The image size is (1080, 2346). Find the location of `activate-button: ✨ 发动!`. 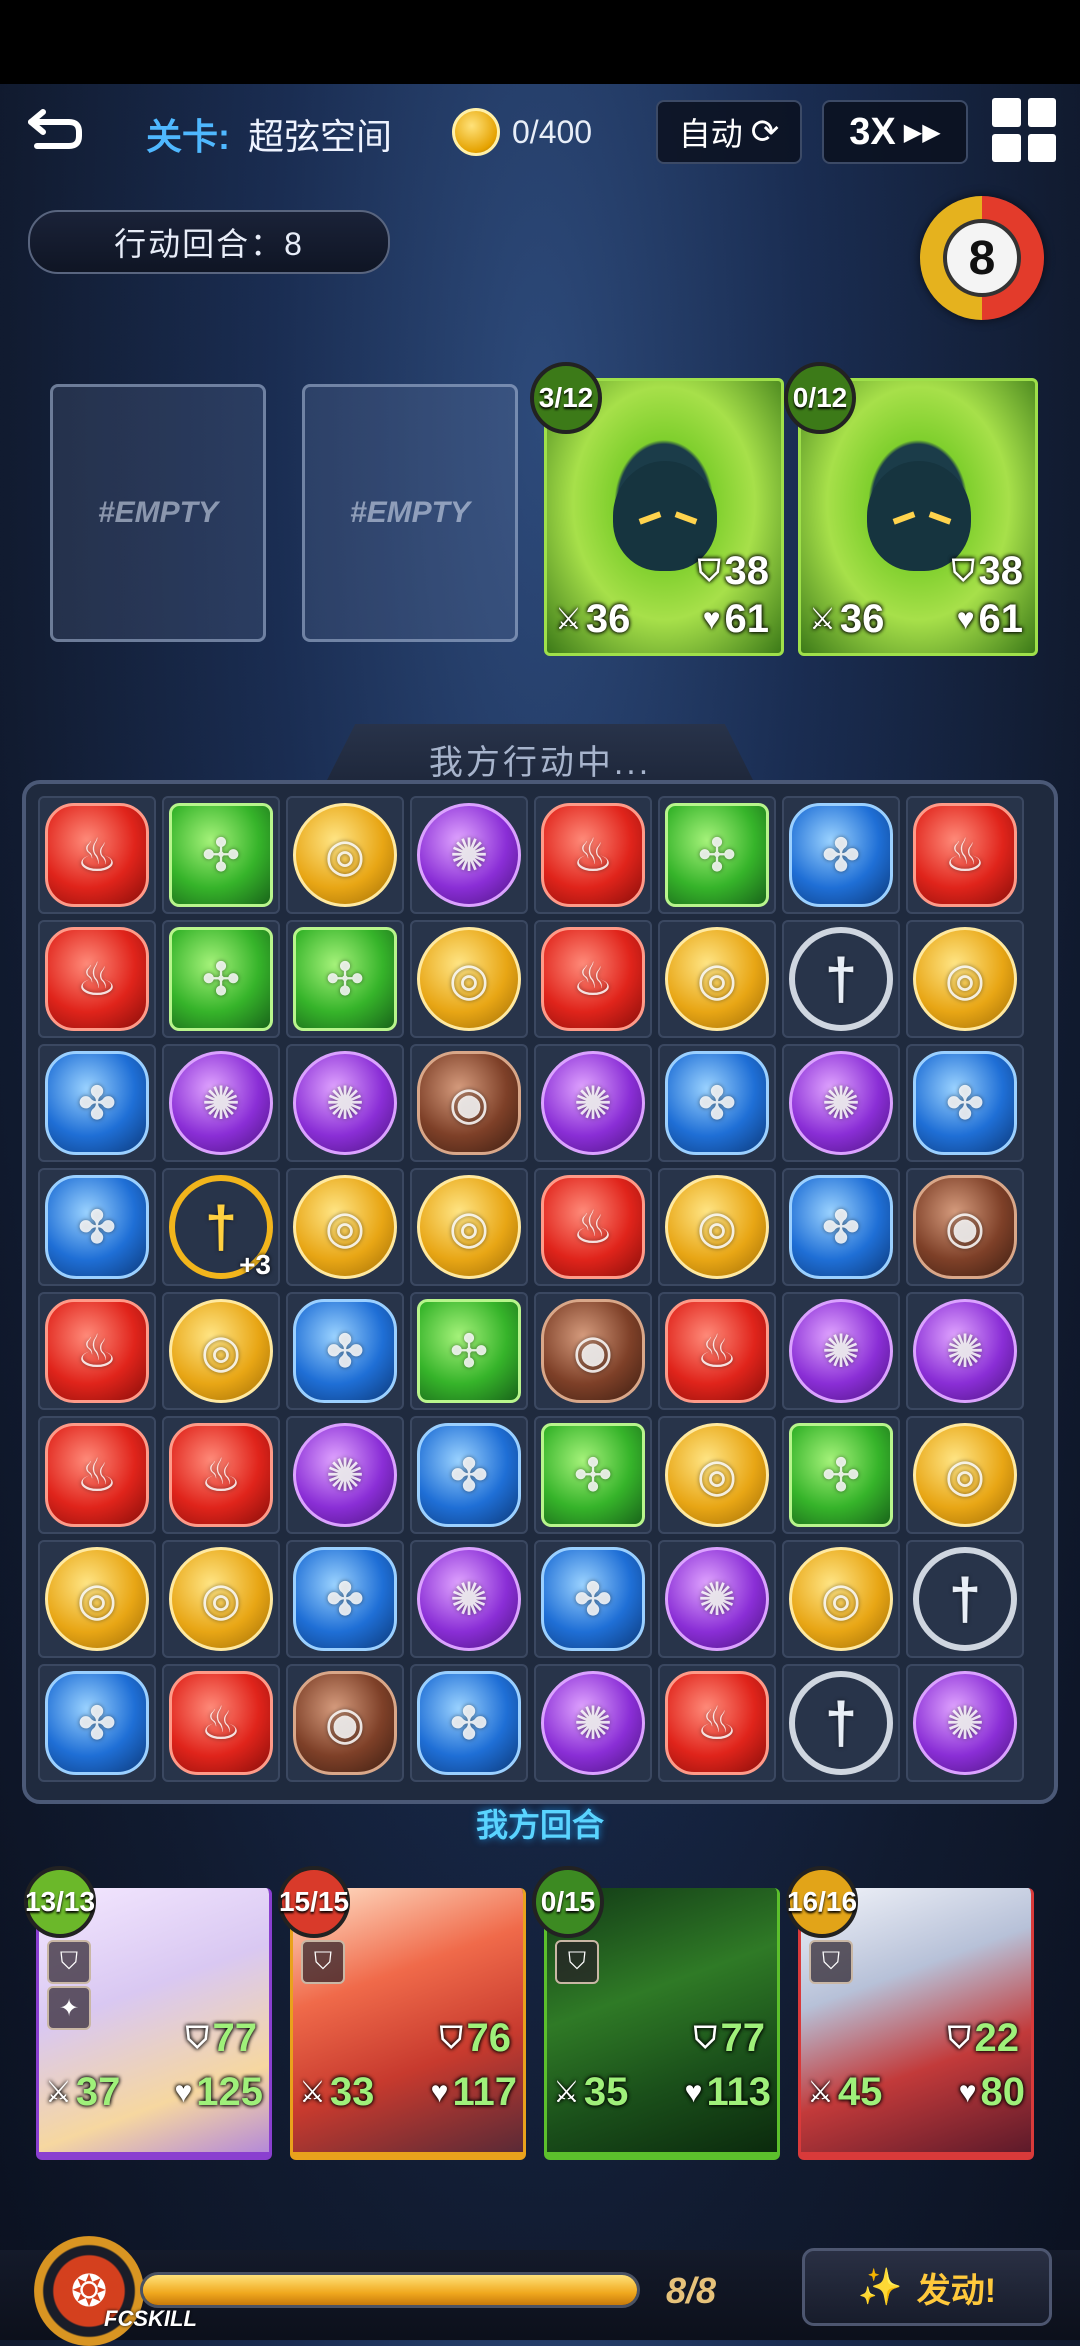

activate-button: ✨ 发动! is located at coordinates (927, 2287).